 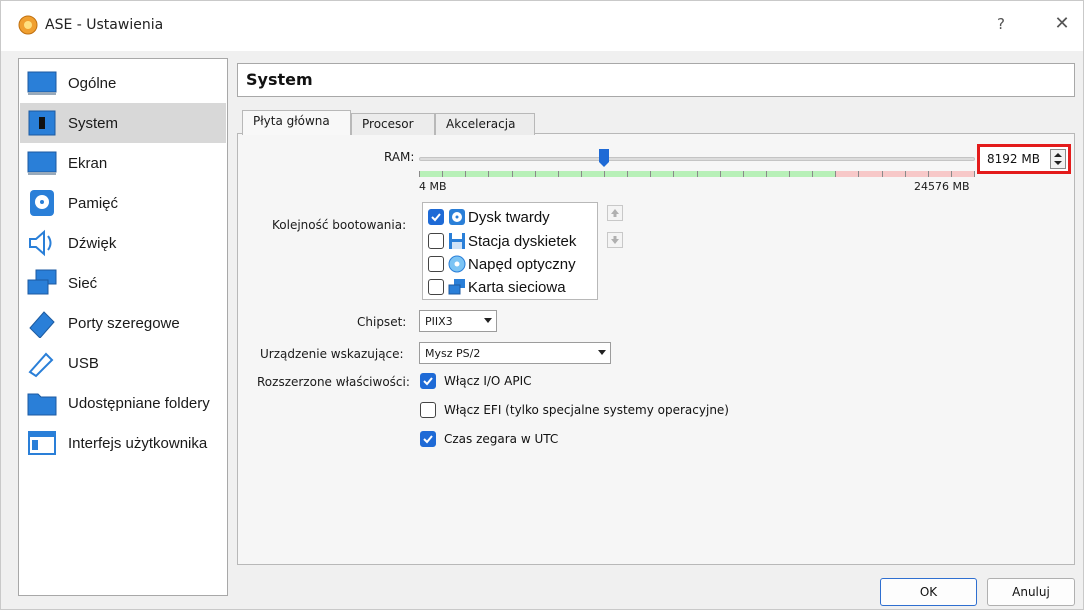 What do you see at coordinates (88, 163) in the screenshot?
I see `sidebar-item-label: Ekran` at bounding box center [88, 163].